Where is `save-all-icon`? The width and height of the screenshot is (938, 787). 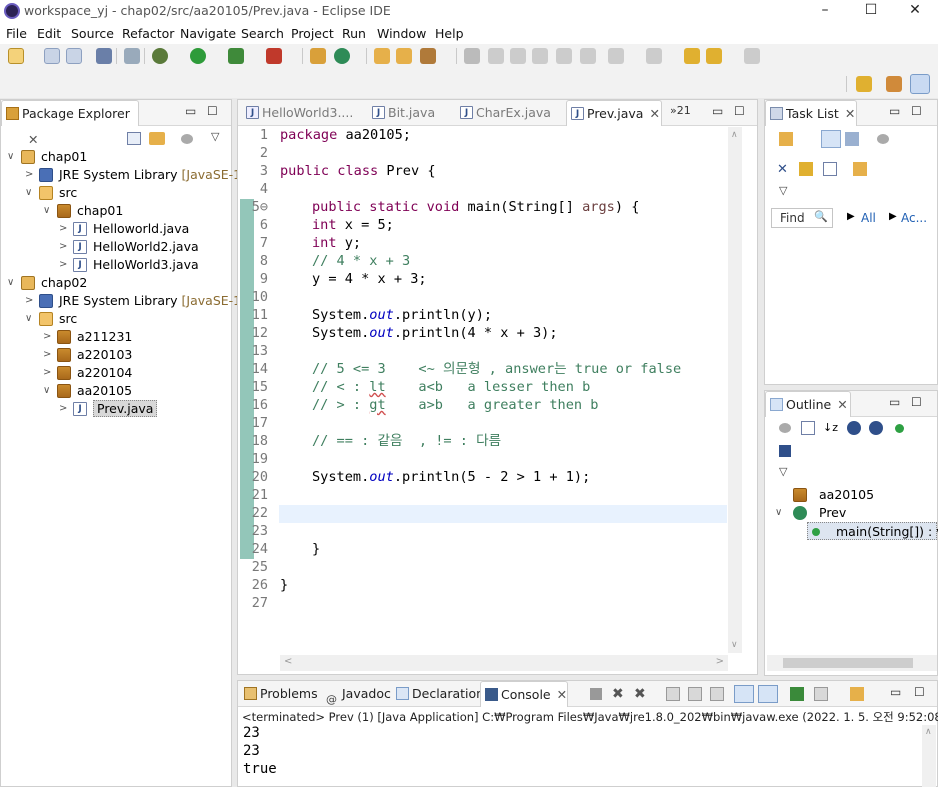
save-all-icon is located at coordinates (74, 56).